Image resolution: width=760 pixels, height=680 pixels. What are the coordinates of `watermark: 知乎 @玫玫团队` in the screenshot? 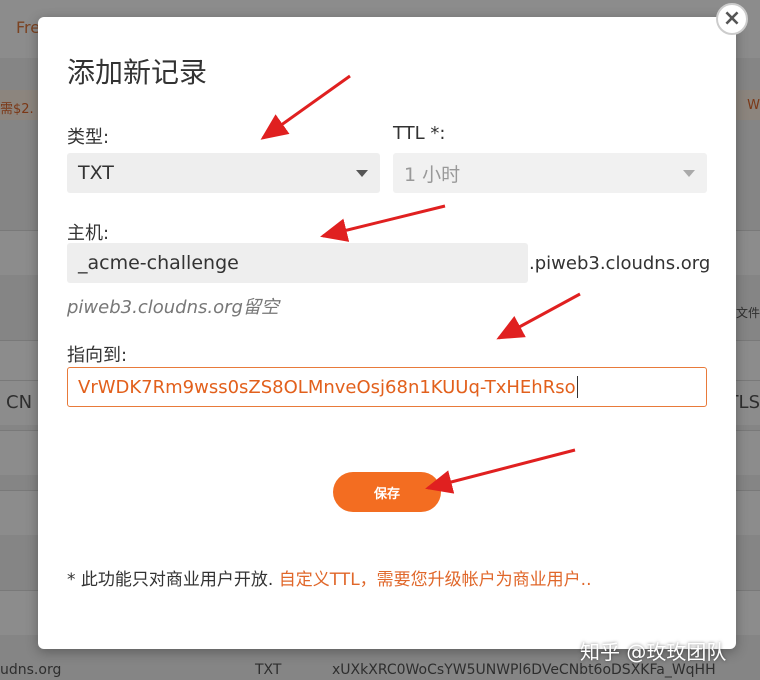 It's located at (653, 652).